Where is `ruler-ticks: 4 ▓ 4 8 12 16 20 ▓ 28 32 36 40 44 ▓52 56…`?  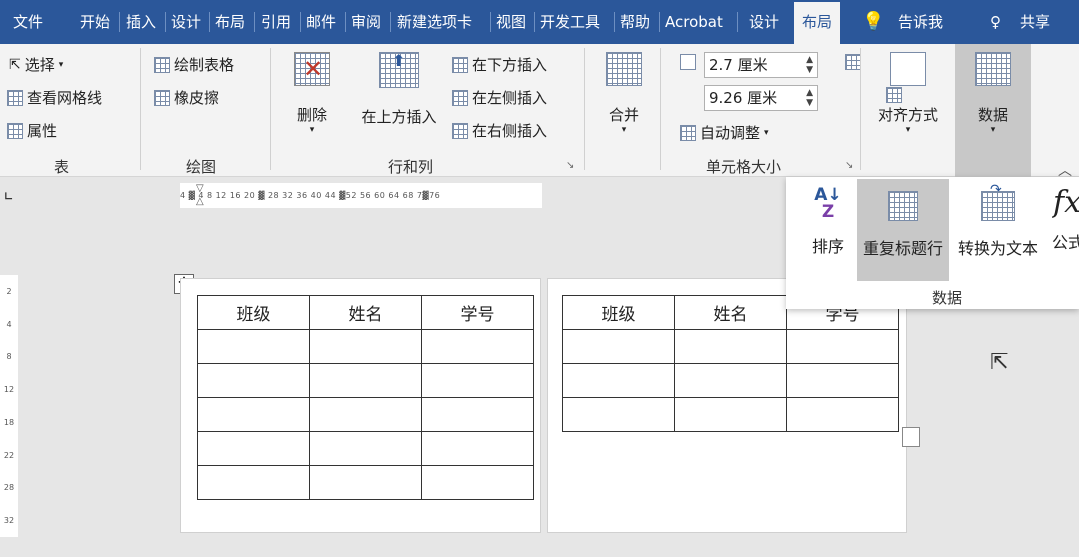 ruler-ticks: 4 ▓ 4 8 12 16 20 ▓ 28 32 36 40 44 ▓52 56… is located at coordinates (310, 195).